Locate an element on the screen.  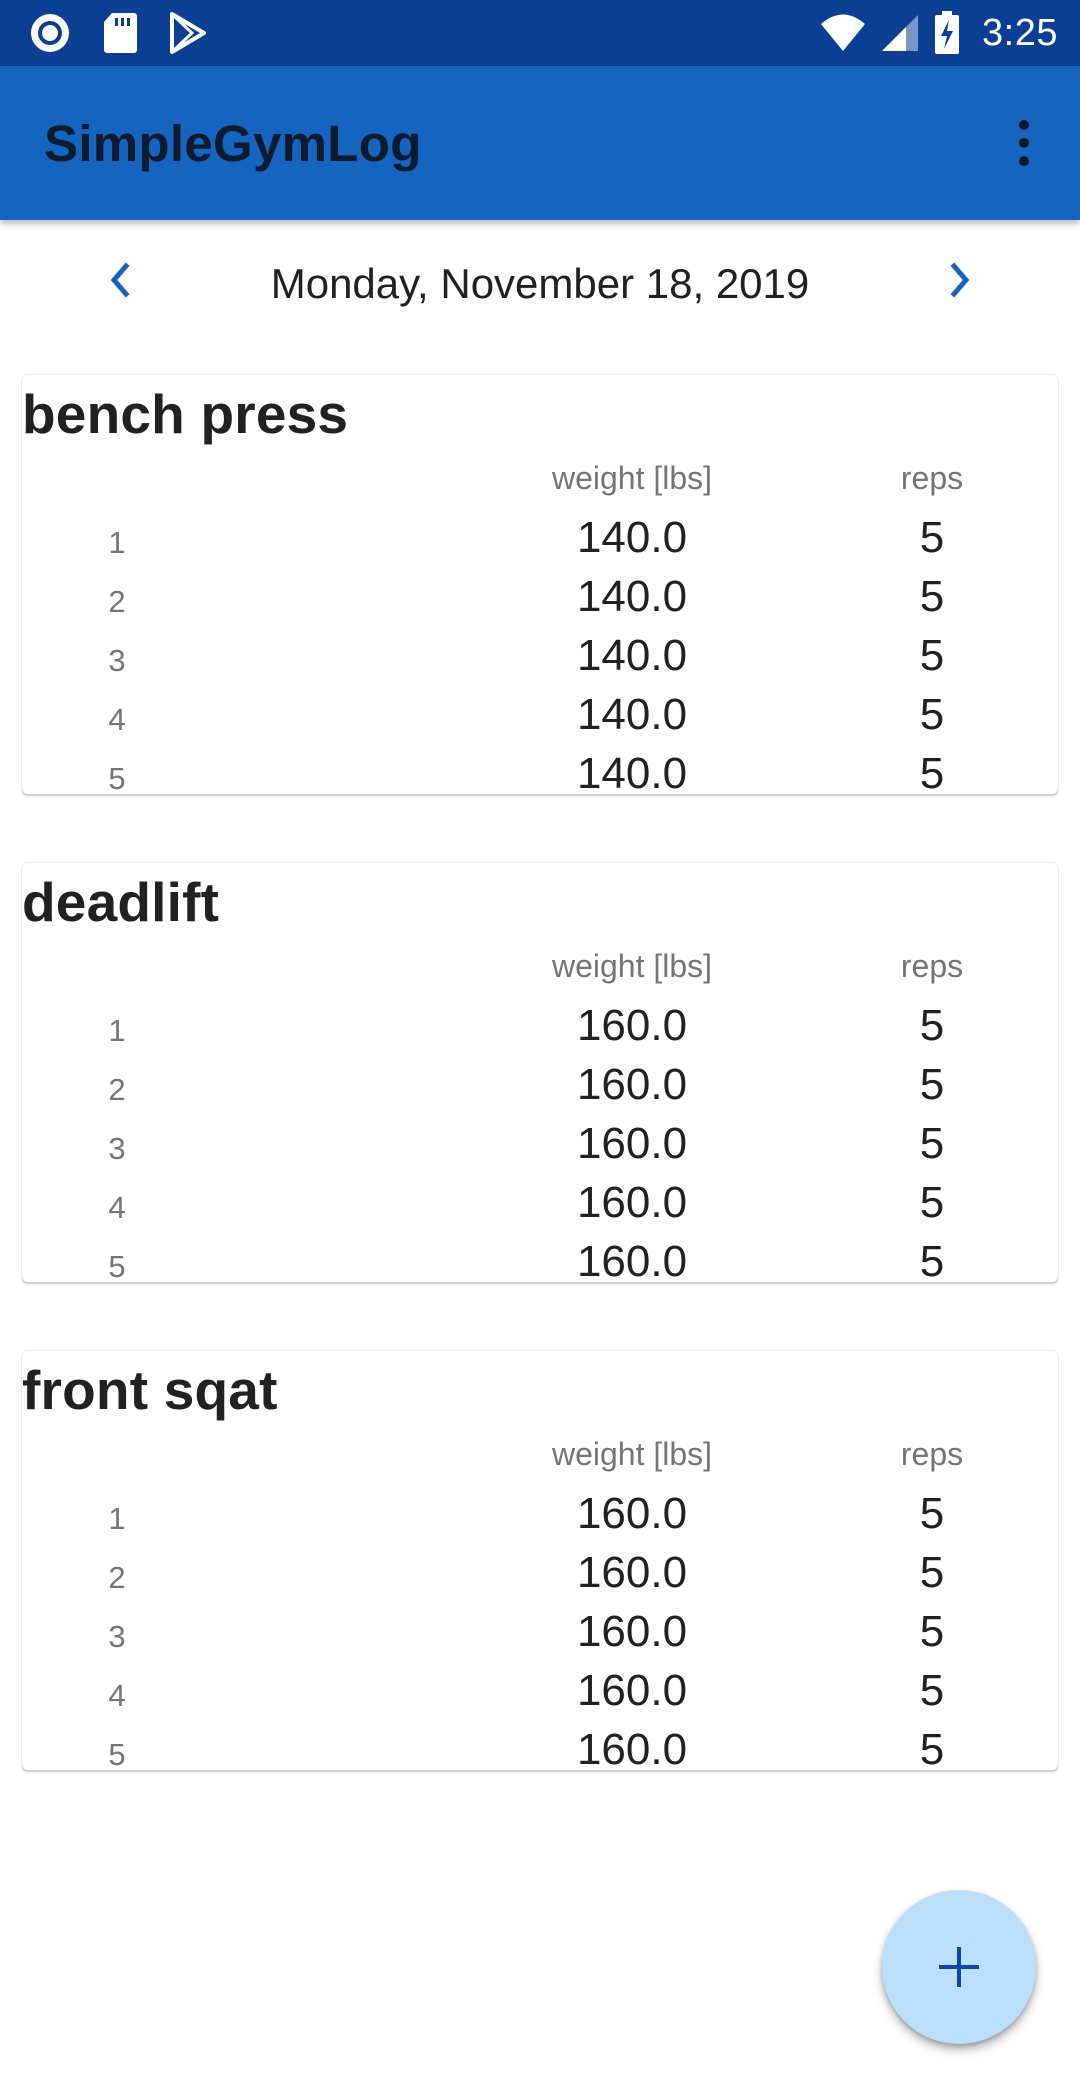
status-time: 3:25 is located at coordinates (1020, 32).